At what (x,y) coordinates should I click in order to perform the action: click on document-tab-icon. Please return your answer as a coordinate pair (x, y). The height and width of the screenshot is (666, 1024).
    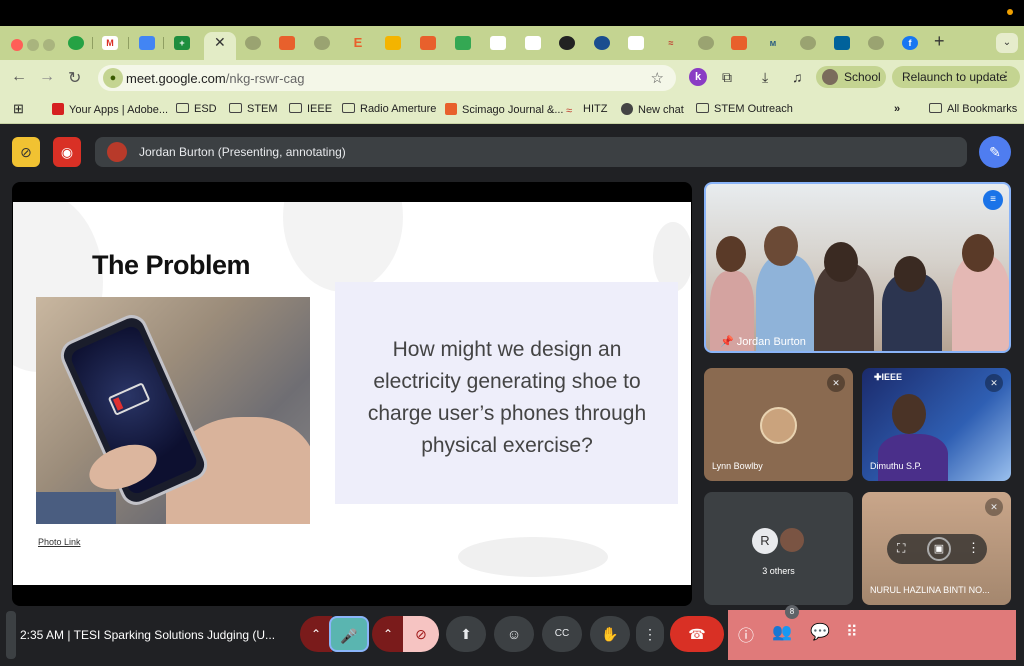
    Looking at the image, I should click on (533, 43).